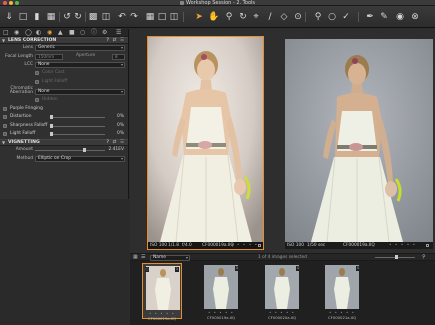  I want to click on thumbnail-4: 1 • • • • • CF000021a.IIQ, so click(342, 291).